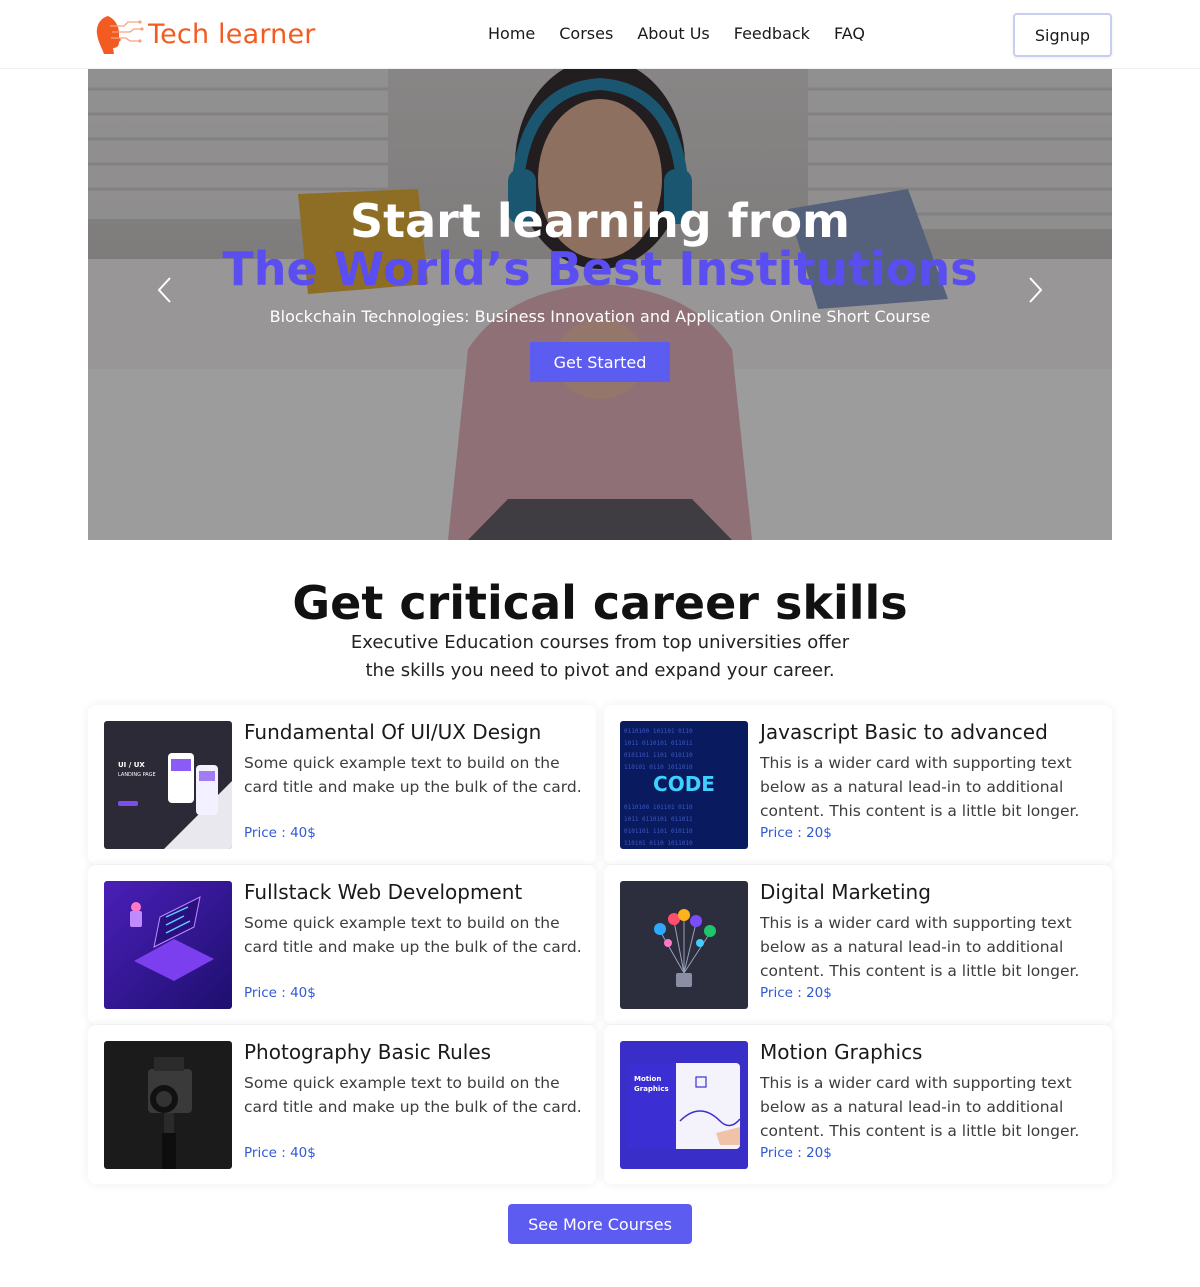 The image size is (1200, 1287). What do you see at coordinates (511, 34) in the screenshot?
I see `nav-home: Home` at bounding box center [511, 34].